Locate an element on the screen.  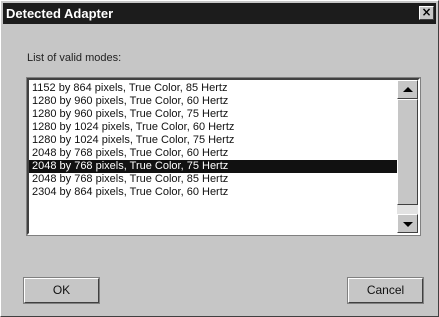
ok-button: OK is located at coordinates (61, 290).